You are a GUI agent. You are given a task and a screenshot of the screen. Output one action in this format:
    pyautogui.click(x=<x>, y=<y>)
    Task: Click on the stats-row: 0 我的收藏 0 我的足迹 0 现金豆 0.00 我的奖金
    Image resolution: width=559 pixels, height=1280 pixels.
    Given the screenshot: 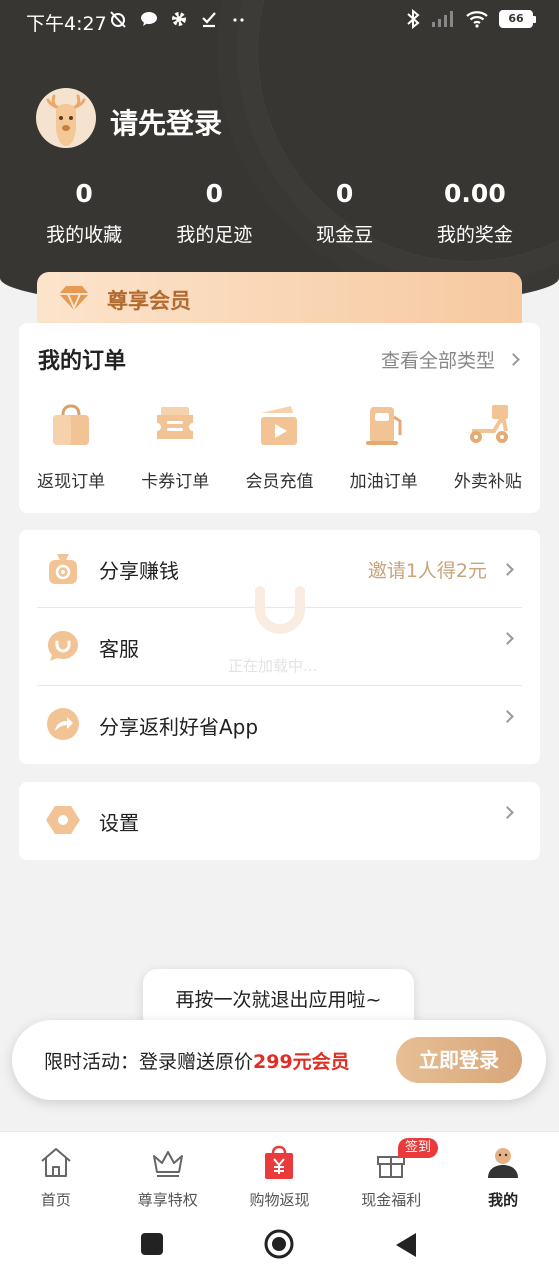 What is the action you would take?
    pyautogui.click(x=279, y=212)
    